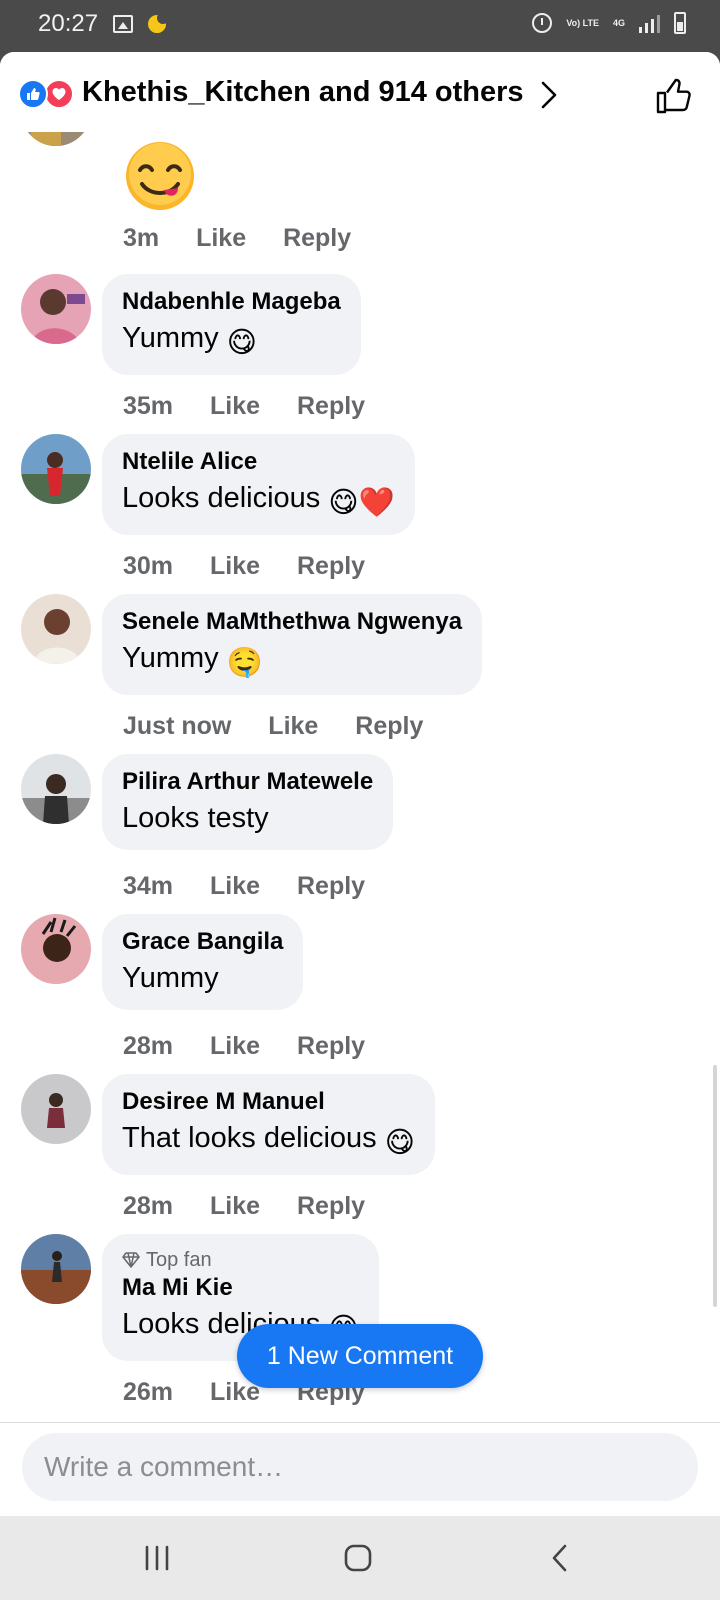 The height and width of the screenshot is (1600, 720). Describe the element at coordinates (649, 23) in the screenshot. I see `signal-icon` at that location.